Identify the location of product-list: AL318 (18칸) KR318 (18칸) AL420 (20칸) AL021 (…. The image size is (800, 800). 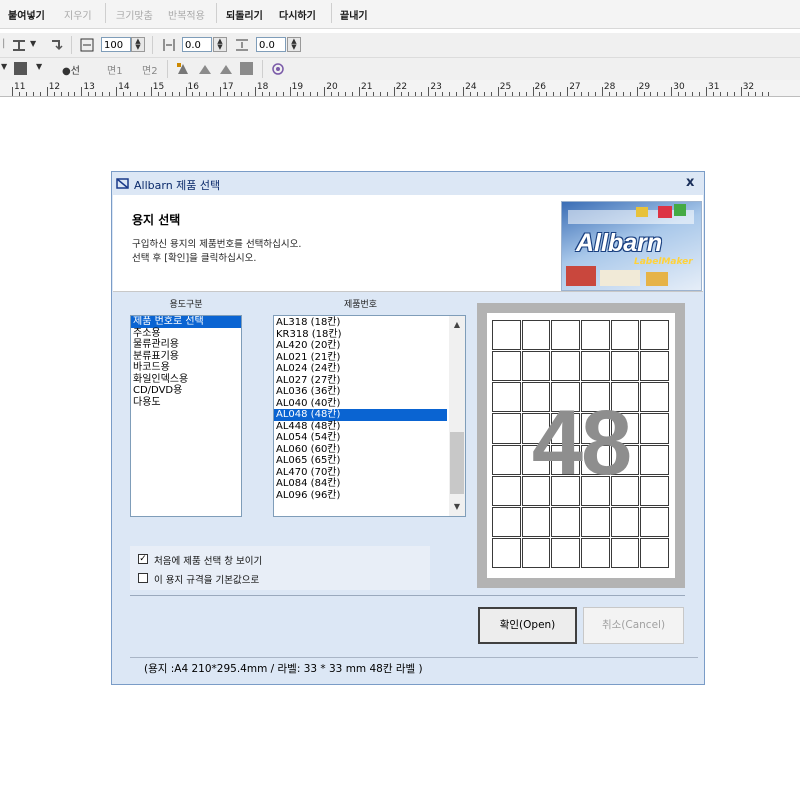
(369, 416).